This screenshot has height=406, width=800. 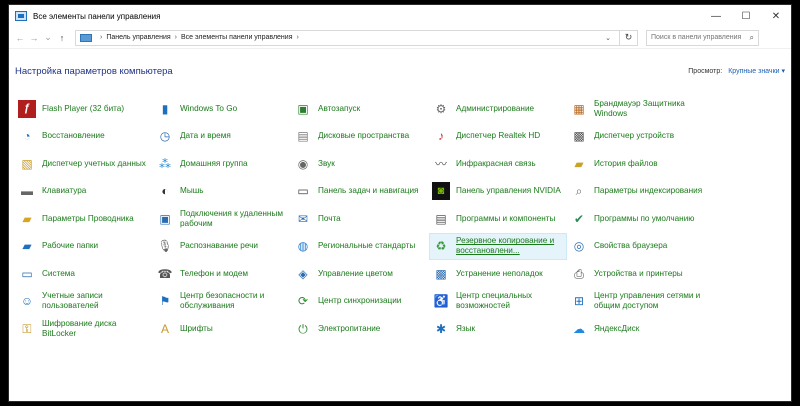 What do you see at coordinates (192, 191) in the screenshot?
I see `item-label: Мышь` at bounding box center [192, 191].